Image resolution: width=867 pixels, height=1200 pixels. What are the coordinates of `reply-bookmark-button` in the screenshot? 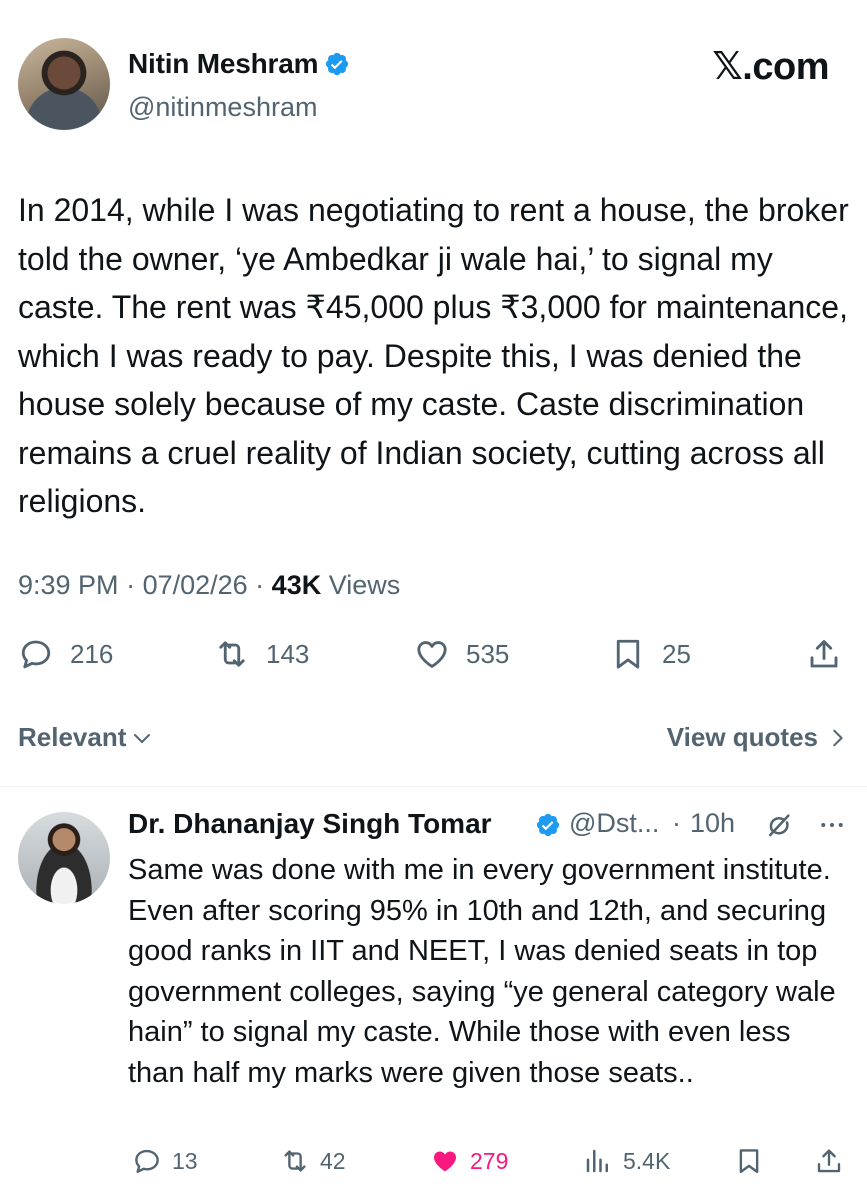 It's located at (749, 1161).